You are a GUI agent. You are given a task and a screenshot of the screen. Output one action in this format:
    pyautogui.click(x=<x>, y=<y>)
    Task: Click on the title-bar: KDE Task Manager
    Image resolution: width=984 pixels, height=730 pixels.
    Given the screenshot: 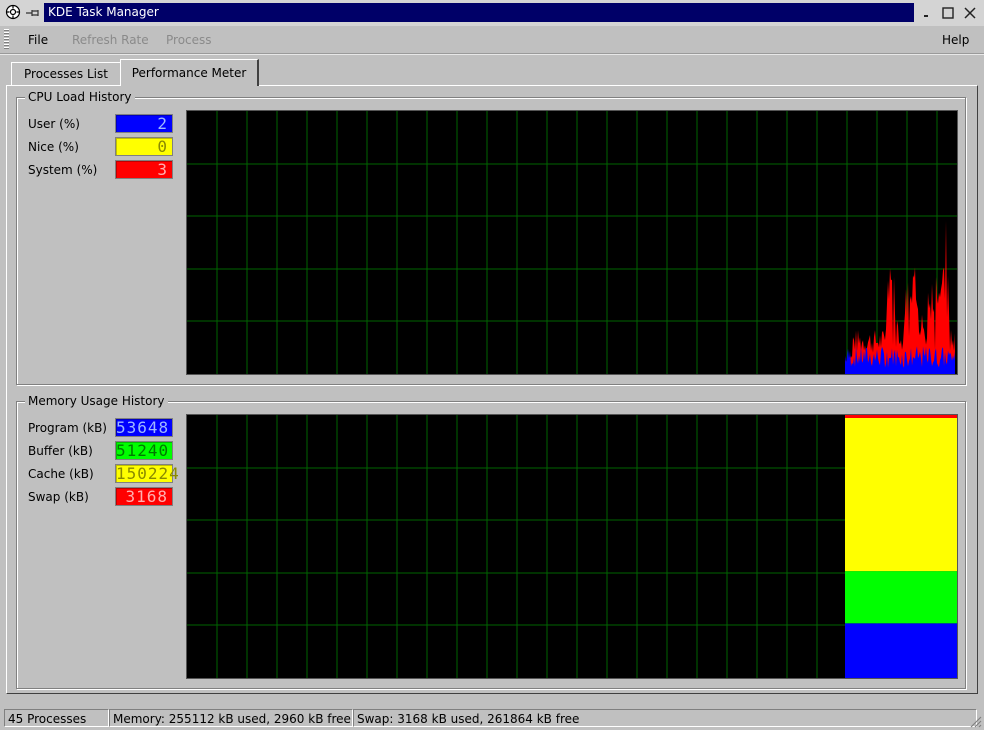 What is the action you would take?
    pyautogui.click(x=492, y=13)
    